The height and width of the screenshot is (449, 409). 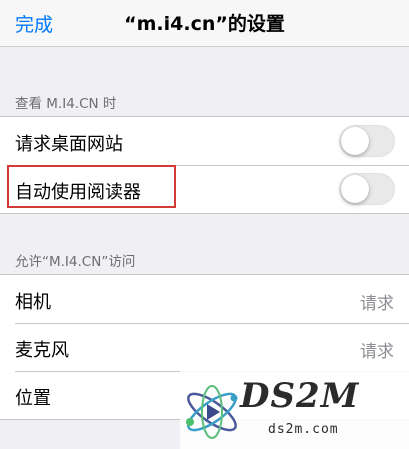 I want to click on camera-label: 相机, so click(x=33, y=302).